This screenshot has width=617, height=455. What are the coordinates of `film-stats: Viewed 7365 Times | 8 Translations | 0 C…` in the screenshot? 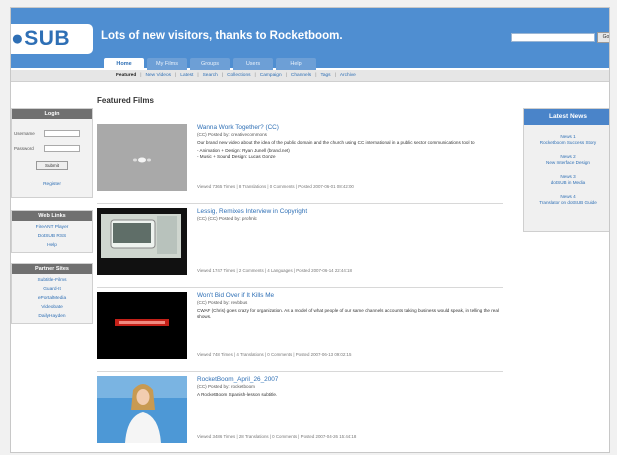 It's located at (275, 186).